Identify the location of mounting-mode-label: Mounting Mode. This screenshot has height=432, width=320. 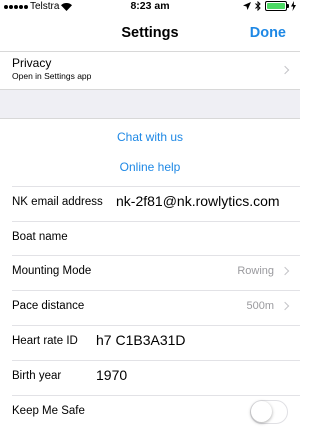
(52, 271).